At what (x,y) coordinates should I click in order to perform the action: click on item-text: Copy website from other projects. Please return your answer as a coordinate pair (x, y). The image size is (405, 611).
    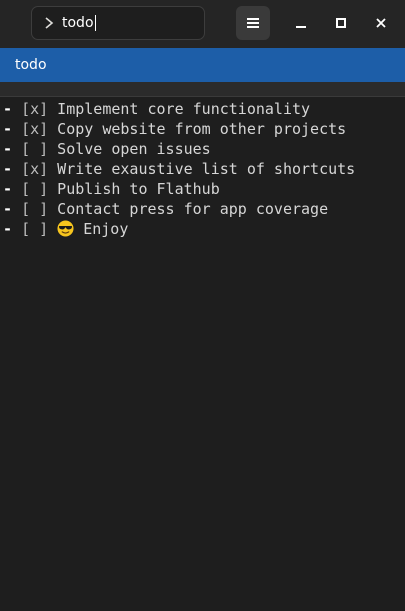
    Looking at the image, I should click on (197, 129).